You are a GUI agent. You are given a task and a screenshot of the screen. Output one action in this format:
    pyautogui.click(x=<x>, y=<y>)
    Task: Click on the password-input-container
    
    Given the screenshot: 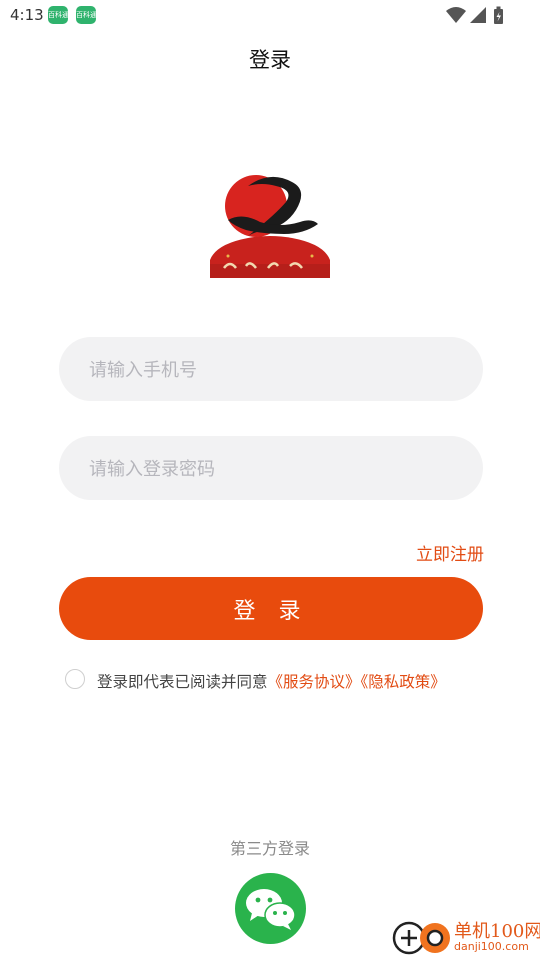 What is the action you would take?
    pyautogui.click(x=271, y=469)
    